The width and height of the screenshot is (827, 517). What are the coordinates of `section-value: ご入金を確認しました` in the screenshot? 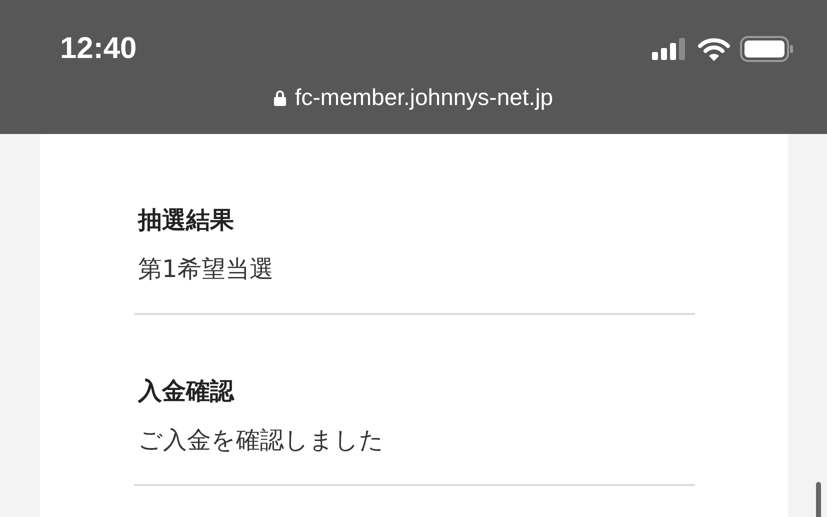 It's located at (261, 440).